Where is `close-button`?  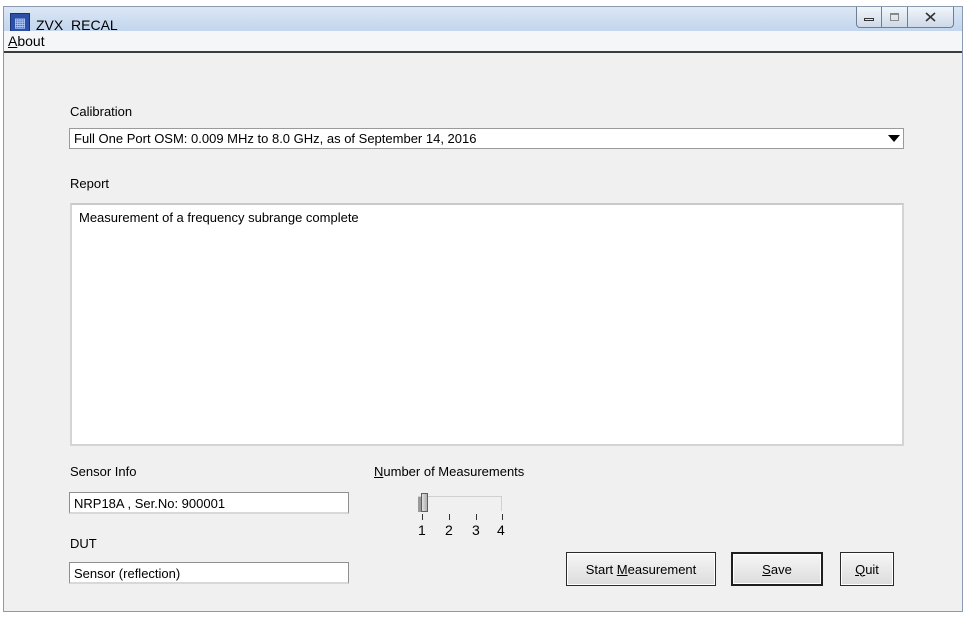 close-button is located at coordinates (931, 17).